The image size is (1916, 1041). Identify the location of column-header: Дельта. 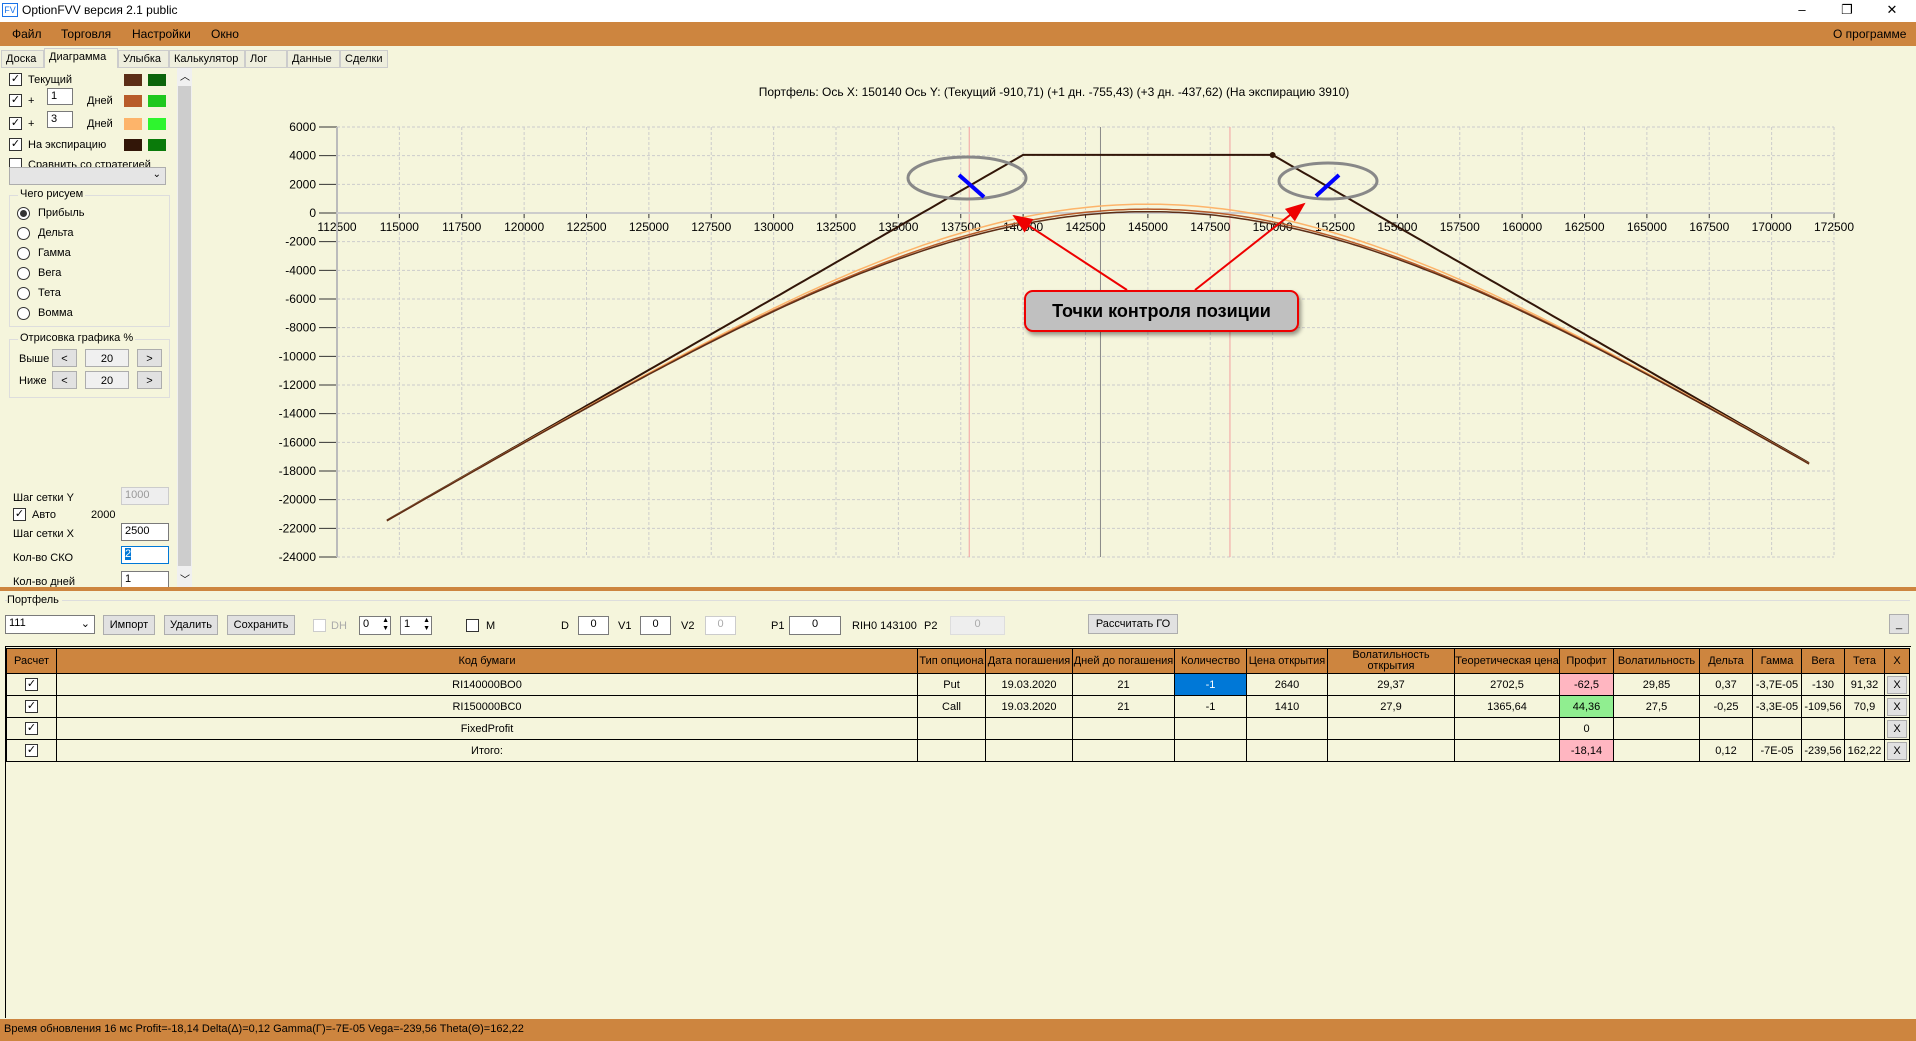
(1726, 661).